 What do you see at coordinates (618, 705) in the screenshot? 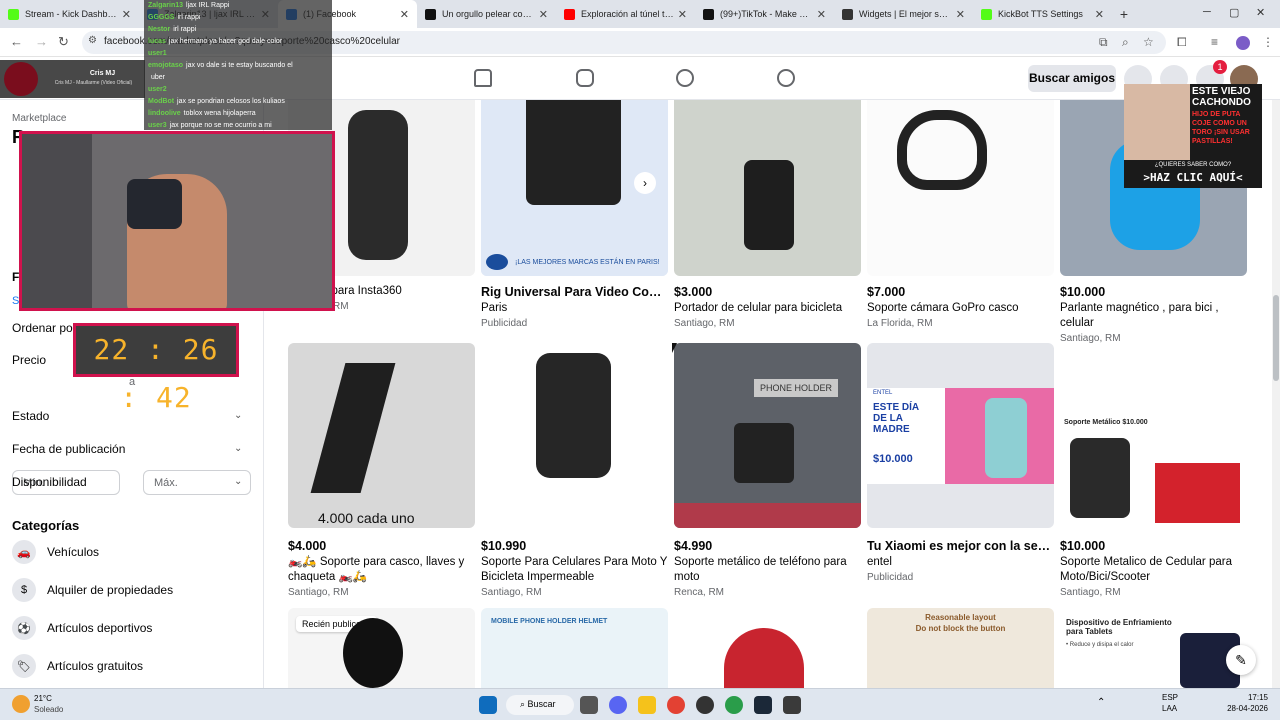
I see `discord-icon` at bounding box center [618, 705].